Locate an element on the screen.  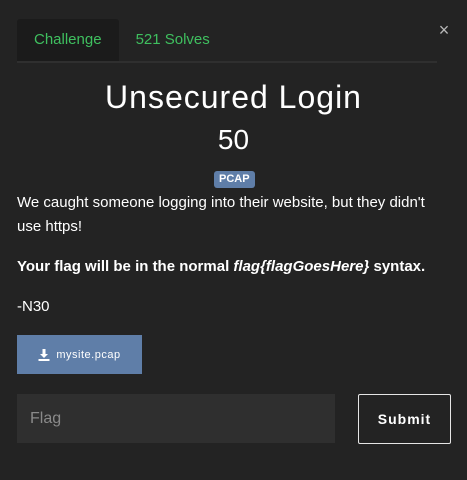
tab-challenge: Challenge is located at coordinates (68, 40).